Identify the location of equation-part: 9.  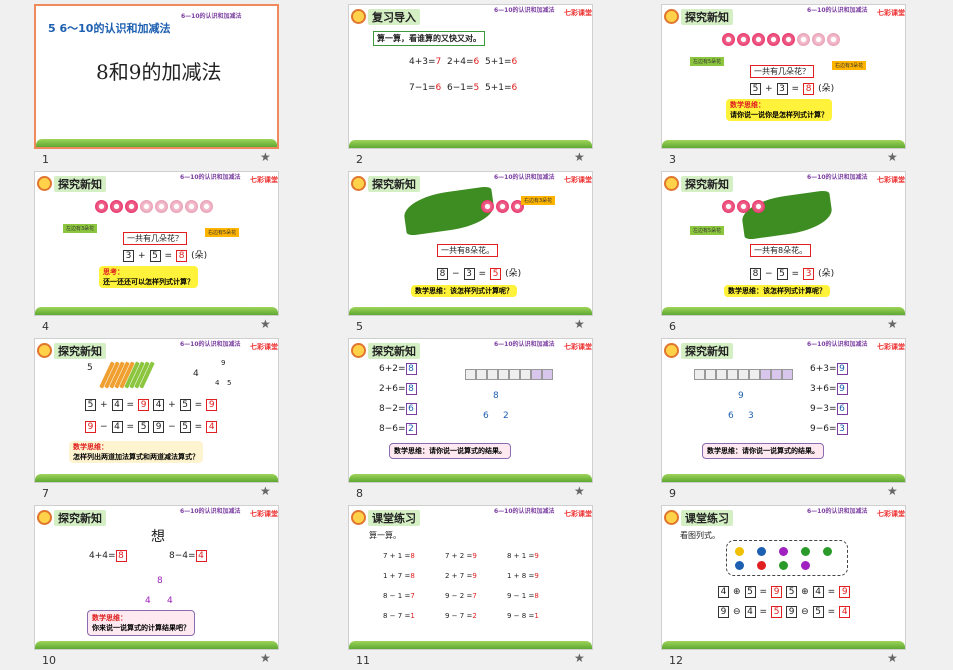
(159, 427).